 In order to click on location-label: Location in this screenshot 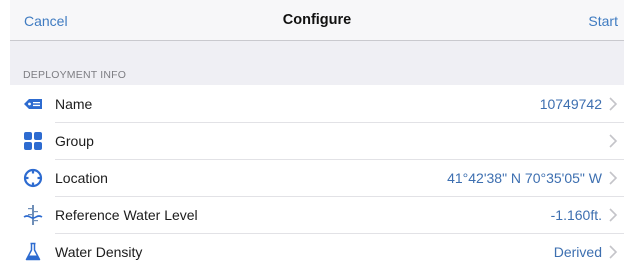, I will do `click(81, 178)`.